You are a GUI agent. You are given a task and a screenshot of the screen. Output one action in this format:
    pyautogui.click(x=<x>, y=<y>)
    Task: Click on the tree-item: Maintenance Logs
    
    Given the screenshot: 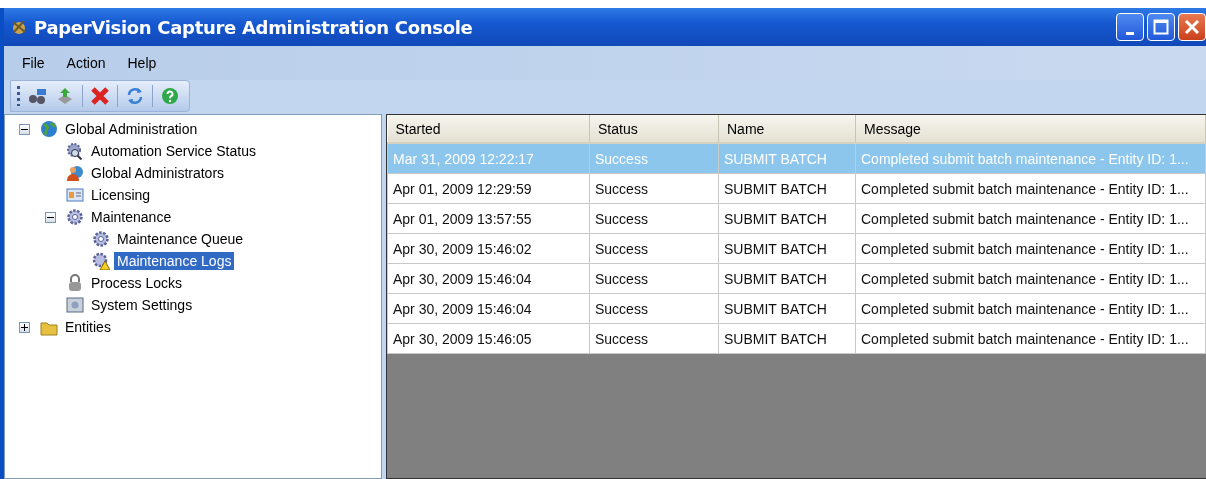 What is the action you would take?
    pyautogui.click(x=174, y=261)
    